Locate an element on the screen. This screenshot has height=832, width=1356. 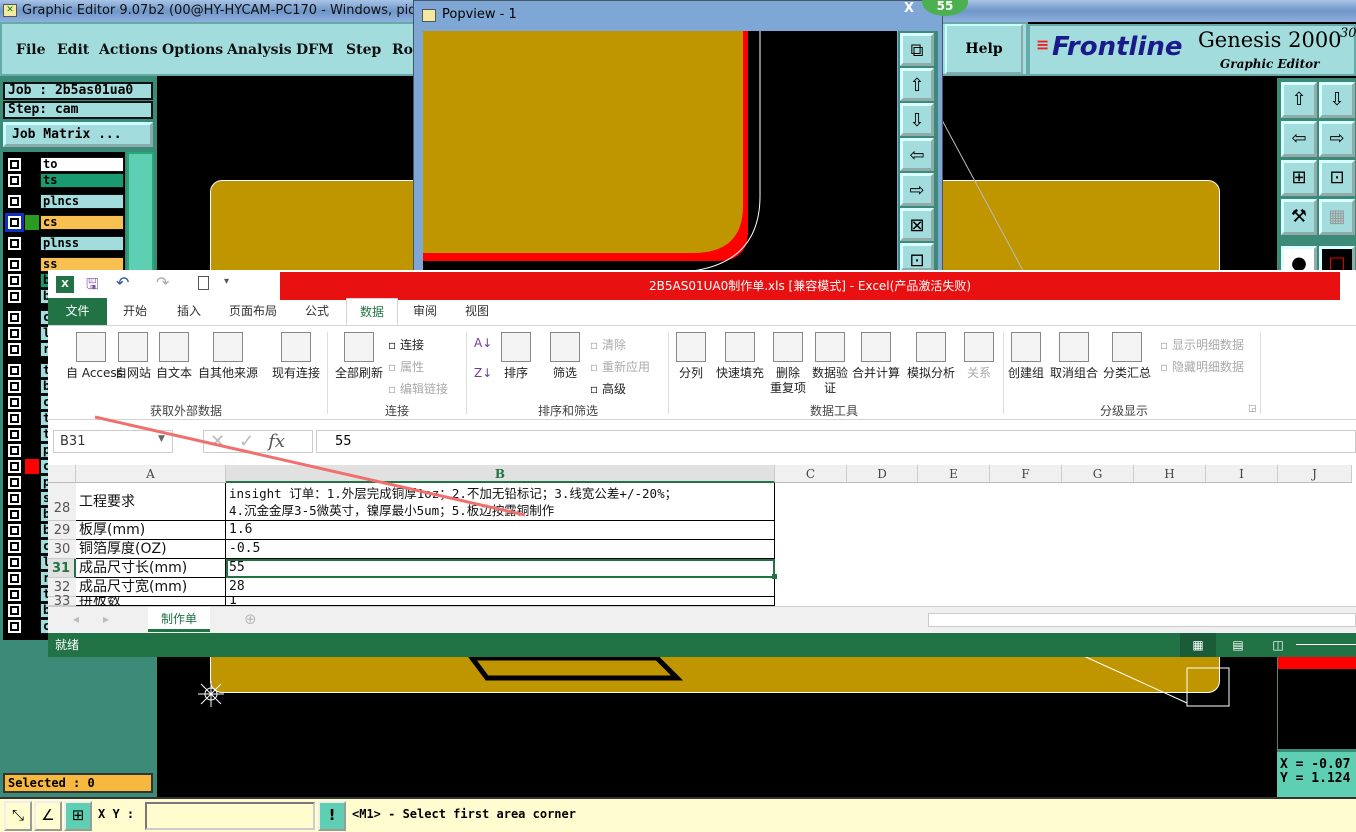
pan-left-icon: ⇦ is located at coordinates (1299, 139).